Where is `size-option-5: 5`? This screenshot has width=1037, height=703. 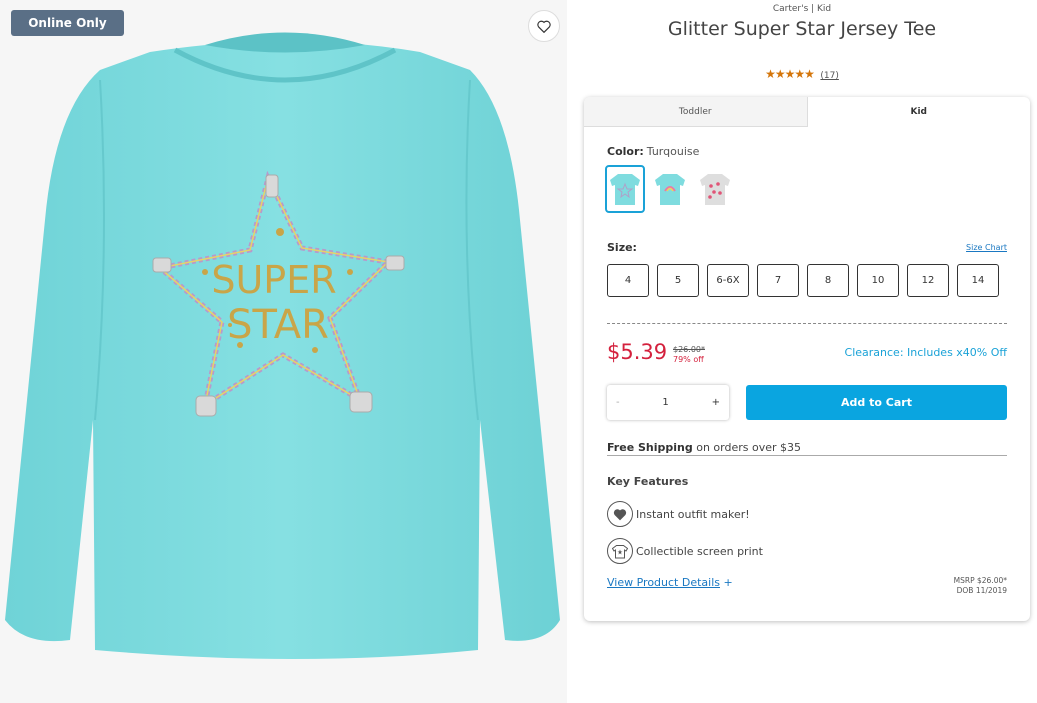
size-option-5: 5 is located at coordinates (678, 280).